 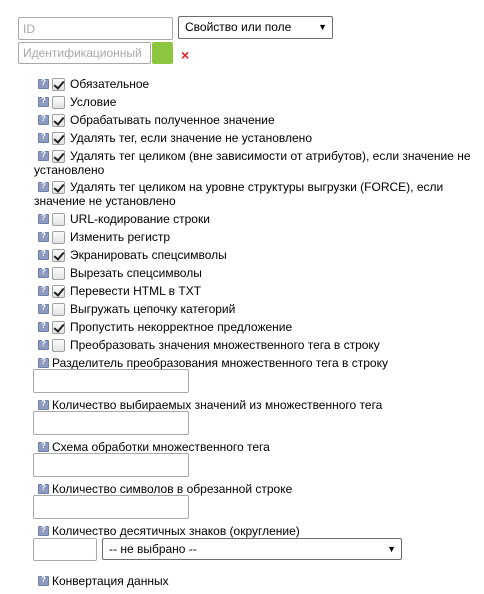 What do you see at coordinates (185, 55) in the screenshot?
I see `remove-icon: ×` at bounding box center [185, 55].